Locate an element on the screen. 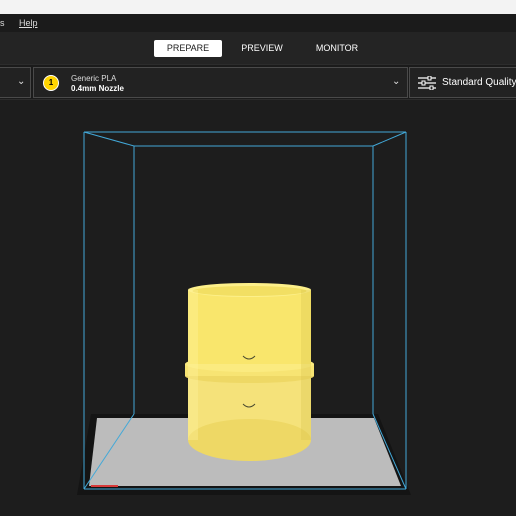 Image resolution: width=516 pixels, height=516 pixels. nozzle-size: 0.4mm Nozzle is located at coordinates (97, 88).